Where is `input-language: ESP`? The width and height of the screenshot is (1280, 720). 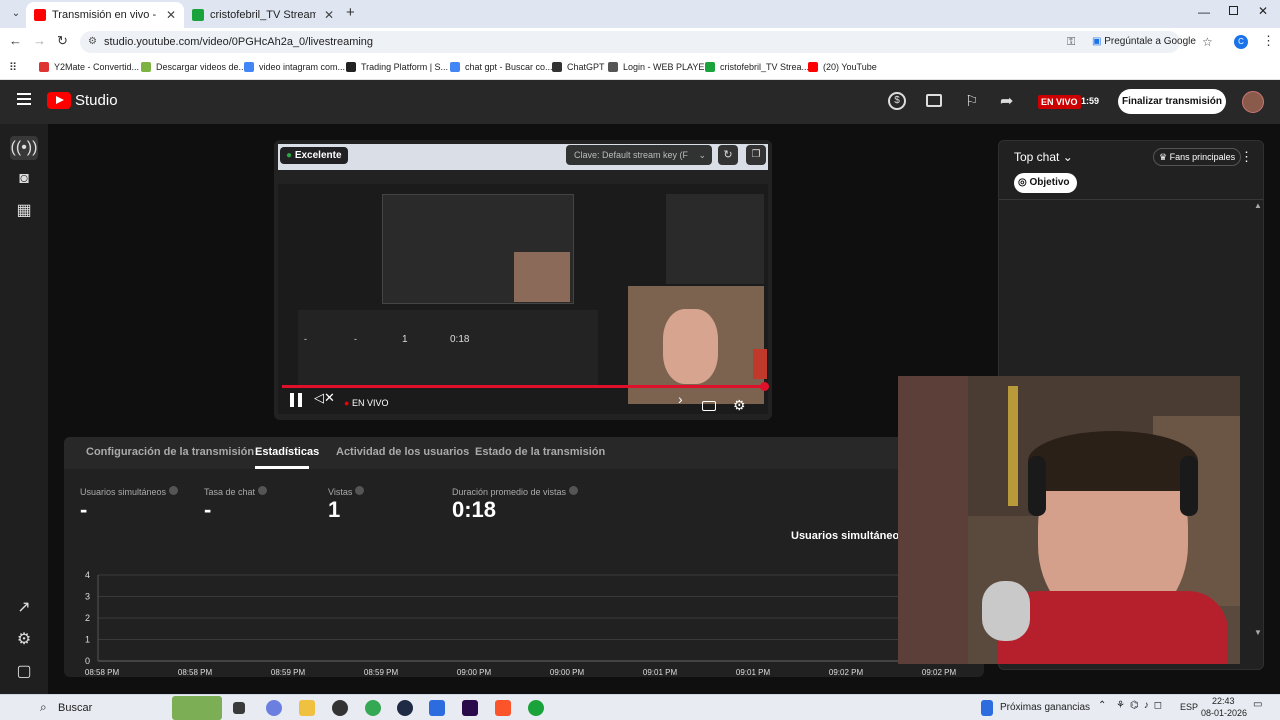
input-language: ESP is located at coordinates (1189, 707).